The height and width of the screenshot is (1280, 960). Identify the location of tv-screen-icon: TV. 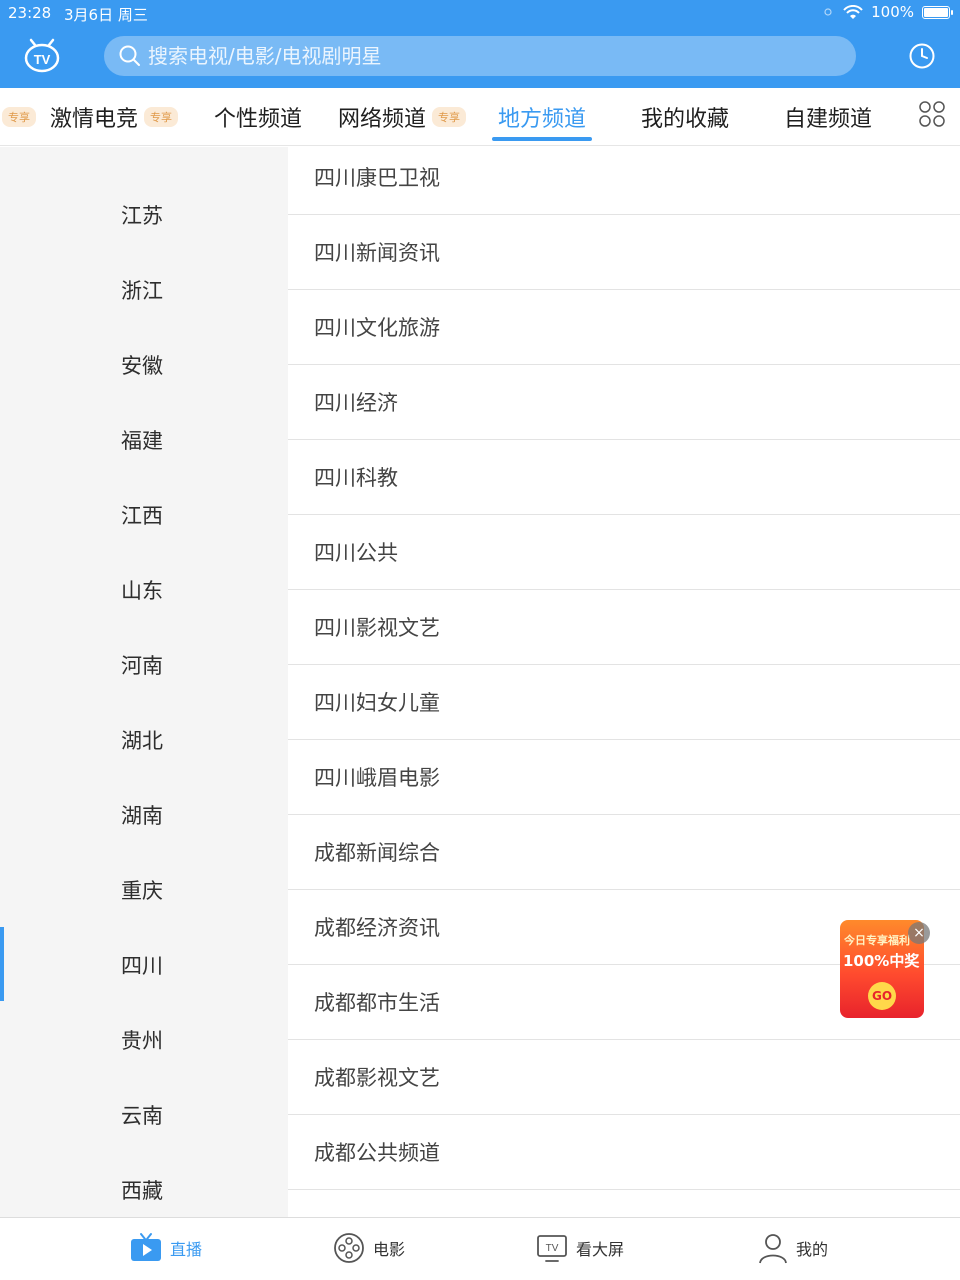
(552, 1248).